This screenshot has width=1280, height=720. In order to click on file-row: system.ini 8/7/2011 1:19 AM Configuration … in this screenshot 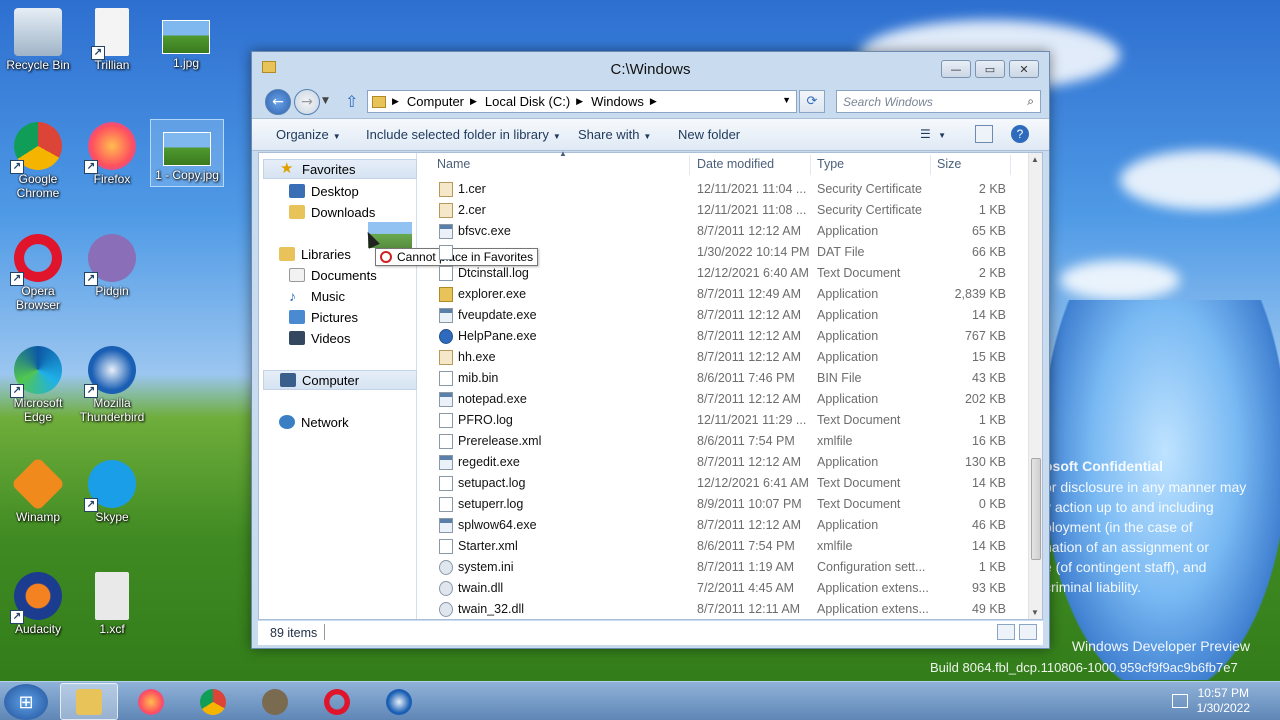, I will do `click(723, 567)`.